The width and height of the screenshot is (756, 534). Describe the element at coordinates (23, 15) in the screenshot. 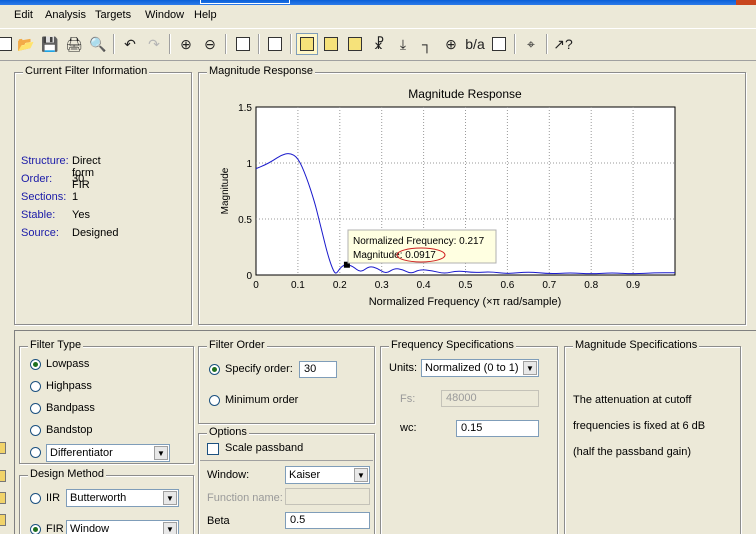

I see `menu-edit: Edit` at that location.